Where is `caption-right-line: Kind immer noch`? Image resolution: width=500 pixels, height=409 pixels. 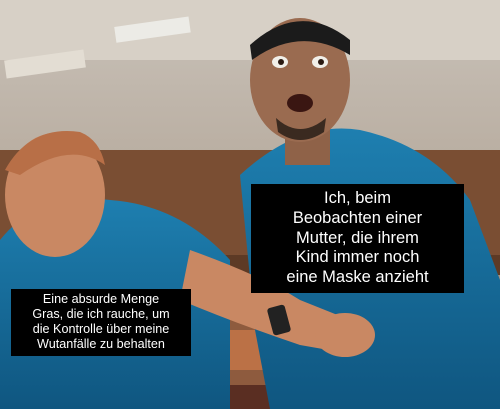
caption-right-line: Kind immer noch is located at coordinates (357, 257).